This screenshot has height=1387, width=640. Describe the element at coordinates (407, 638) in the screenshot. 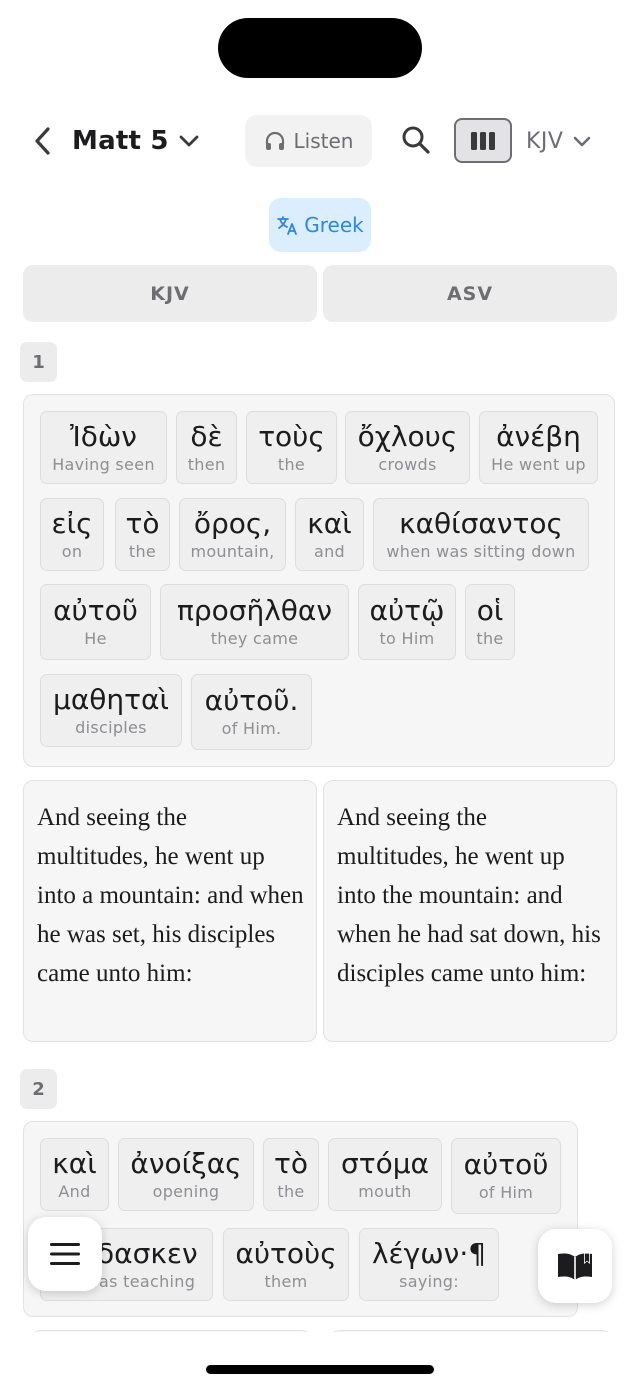

I see `english-gloss: to Him` at that location.